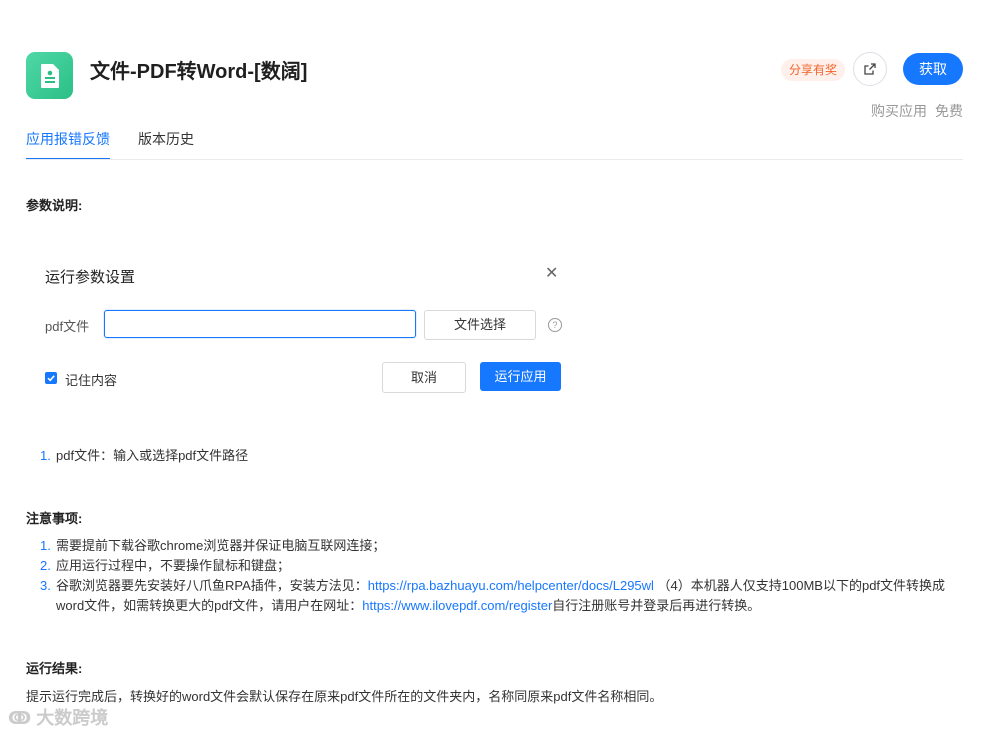 Image resolution: width=1002 pixels, height=735 pixels. What do you see at coordinates (520, 376) in the screenshot?
I see `run-app-button: 运行应用` at bounding box center [520, 376].